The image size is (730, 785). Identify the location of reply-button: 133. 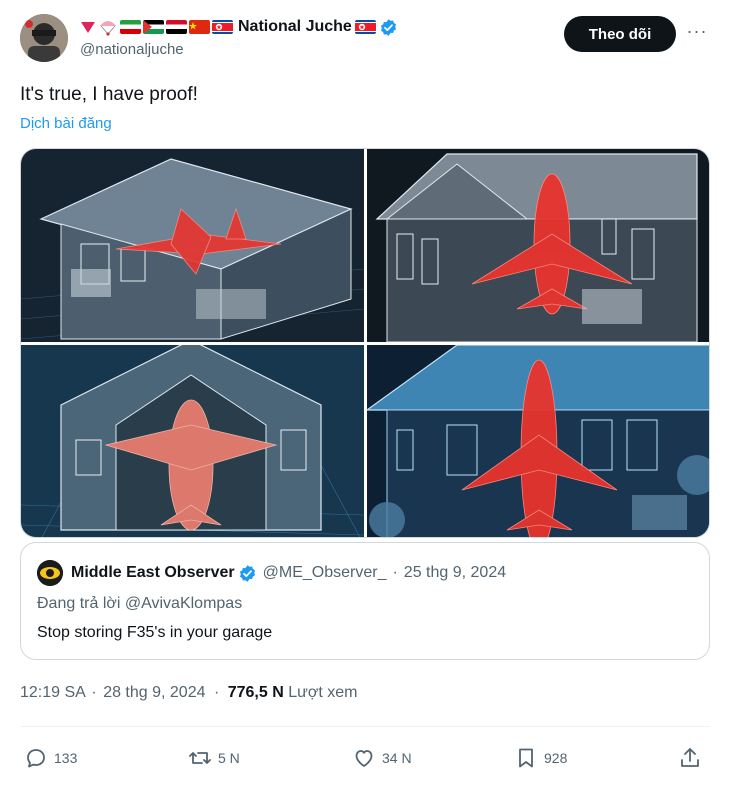
(50, 758).